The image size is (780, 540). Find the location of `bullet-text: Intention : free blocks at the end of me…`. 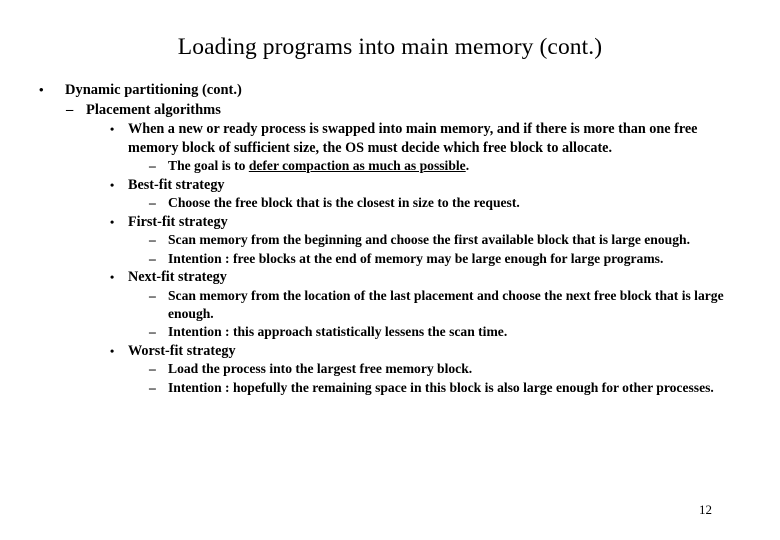

bullet-text: Intention : free blocks at the end of me… is located at coordinates (416, 258).